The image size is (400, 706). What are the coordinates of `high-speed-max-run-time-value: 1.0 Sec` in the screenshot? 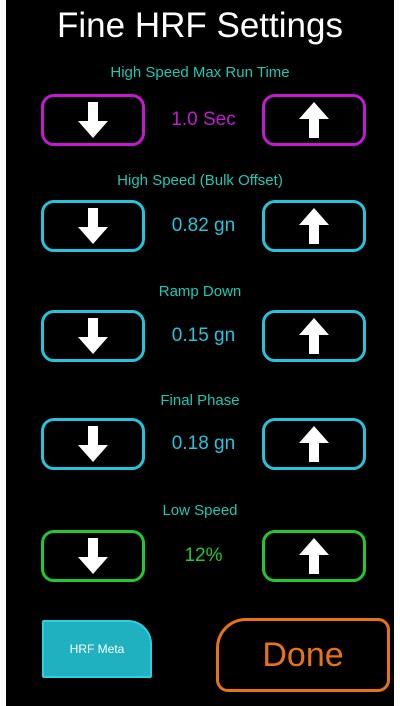 It's located at (203, 119).